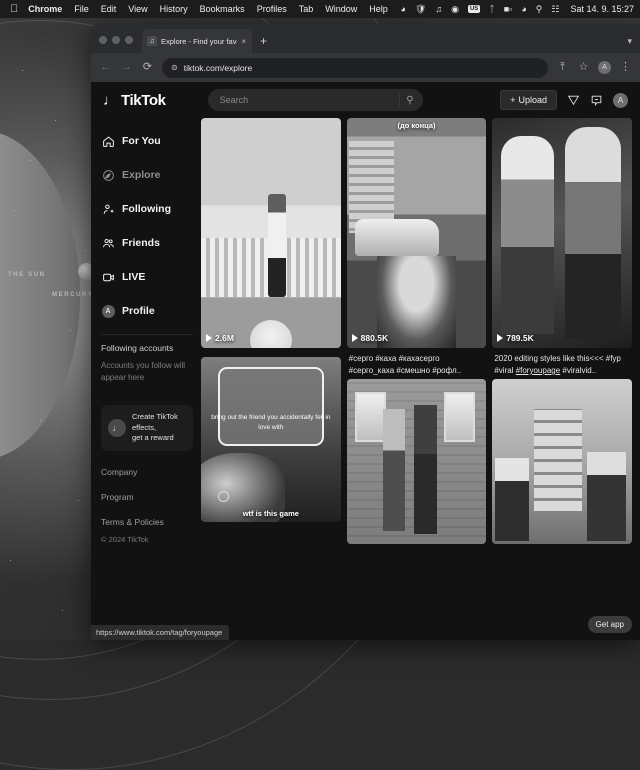 This screenshot has width=640, height=770. What do you see at coordinates (105, 67) in the screenshot?
I see `back-button: ←` at bounding box center [105, 67].